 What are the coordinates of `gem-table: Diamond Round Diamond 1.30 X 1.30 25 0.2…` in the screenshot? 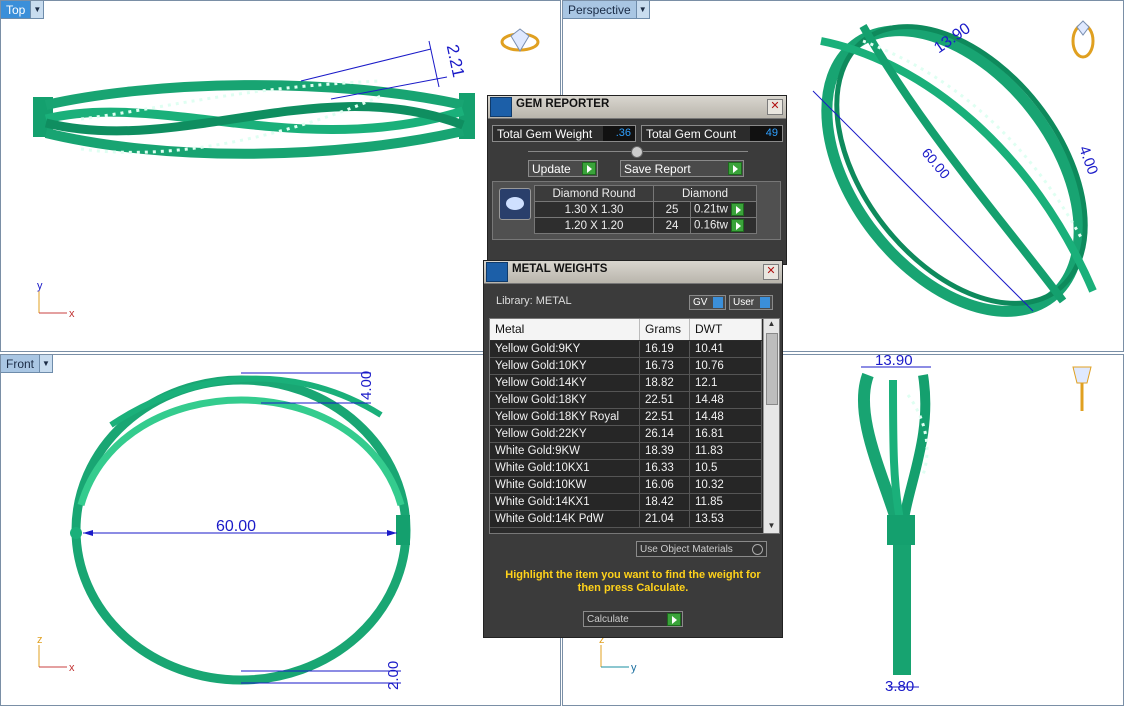 It's located at (645, 209).